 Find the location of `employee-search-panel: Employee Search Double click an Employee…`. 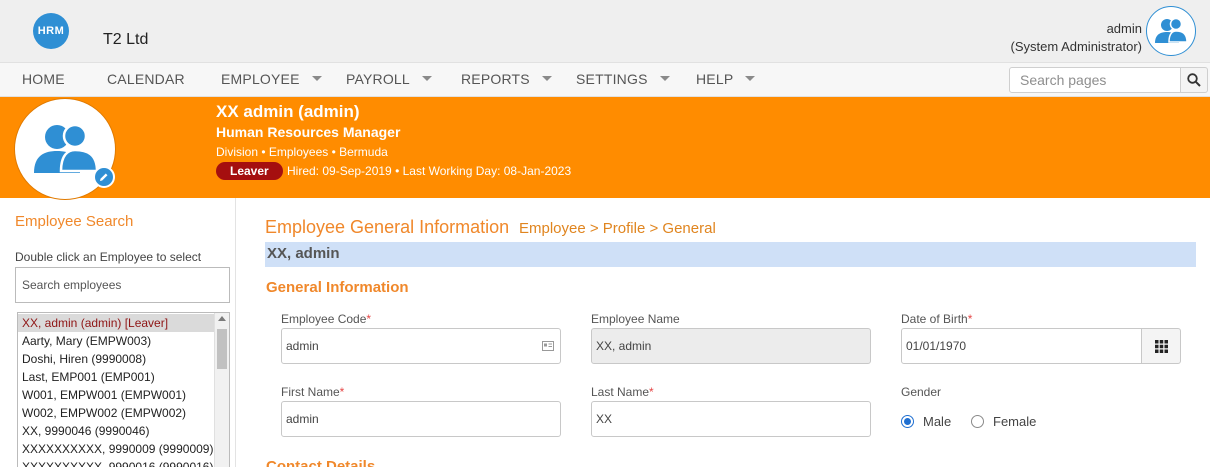

employee-search-panel: Employee Search Double click an Employee… is located at coordinates (118, 332).